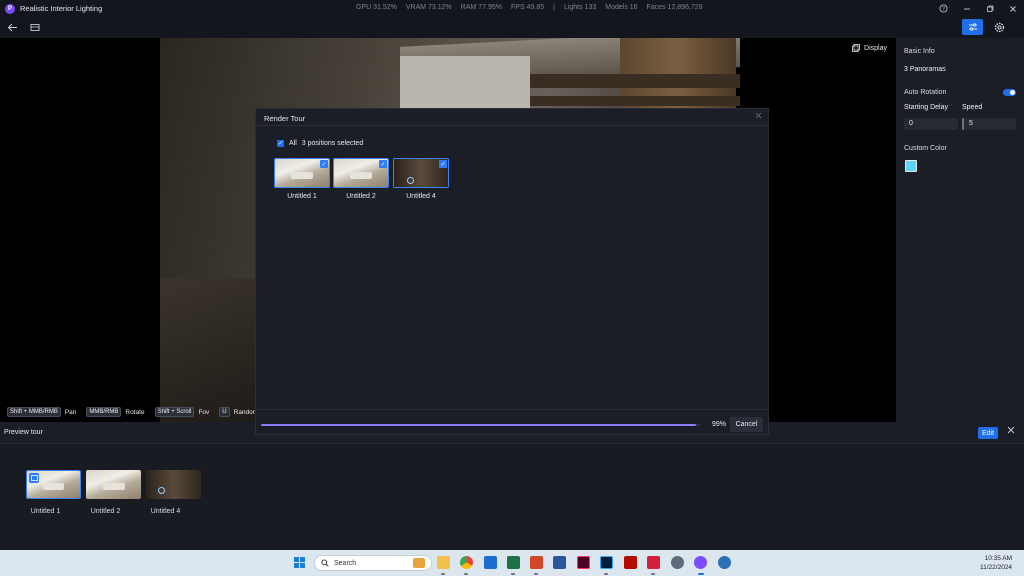 This screenshot has height=576, width=1024. What do you see at coordinates (972, 107) in the screenshot?
I see `speed-label: Speed` at bounding box center [972, 107].